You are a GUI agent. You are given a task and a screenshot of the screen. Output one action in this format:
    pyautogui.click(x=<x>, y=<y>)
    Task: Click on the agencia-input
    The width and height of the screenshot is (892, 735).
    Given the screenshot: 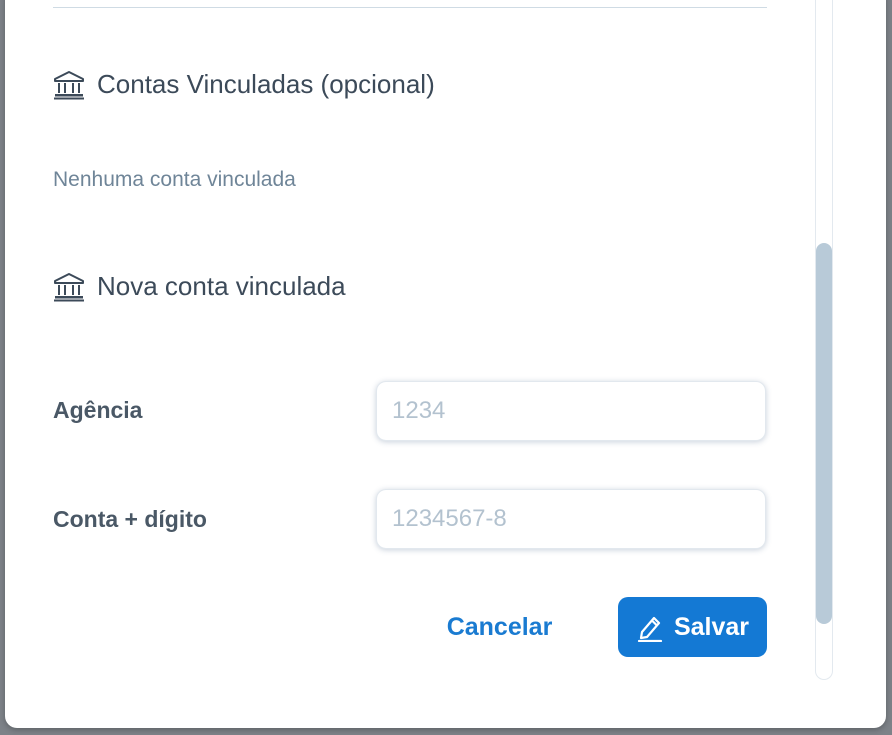 What is the action you would take?
    pyautogui.click(x=571, y=411)
    